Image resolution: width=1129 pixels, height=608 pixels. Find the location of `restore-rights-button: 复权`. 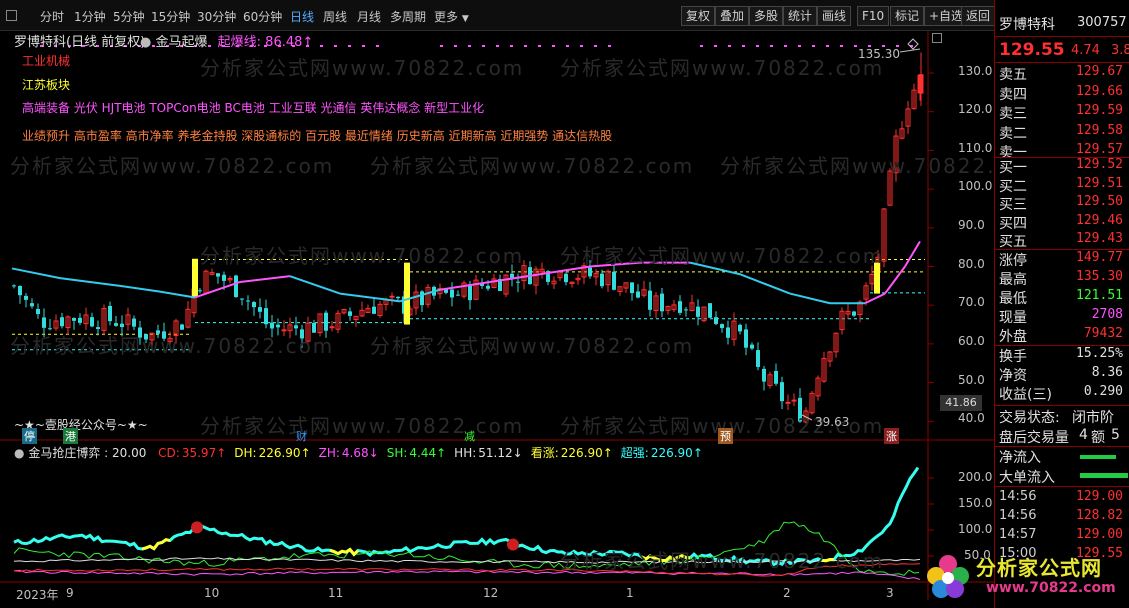

restore-rights-button: 复权 is located at coordinates (698, 16).